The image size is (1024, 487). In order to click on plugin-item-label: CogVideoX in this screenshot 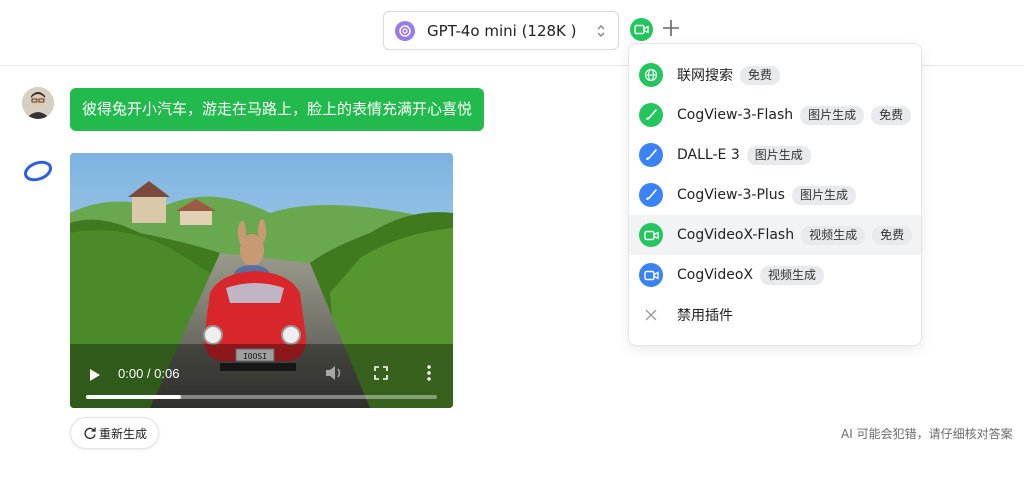, I will do `click(715, 275)`.